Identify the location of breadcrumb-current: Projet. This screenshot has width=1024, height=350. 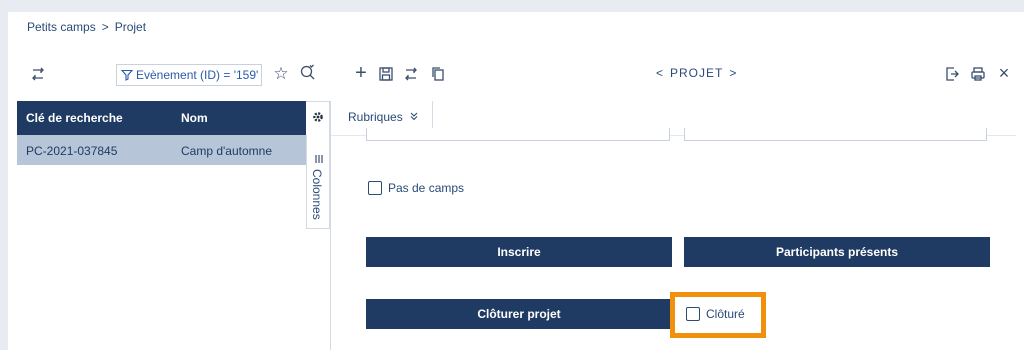
(130, 27).